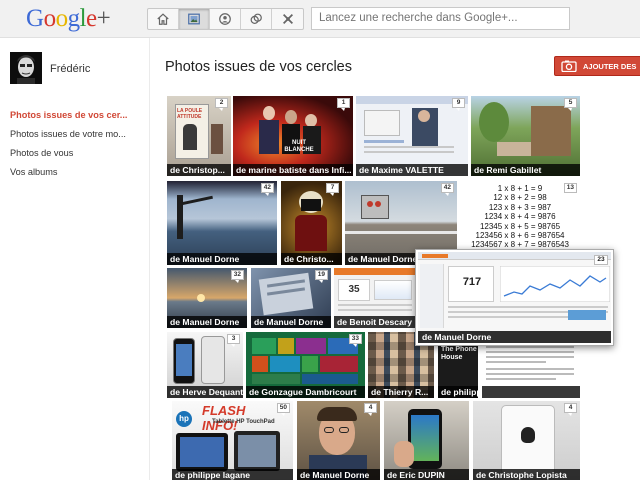  I want to click on stat-box: 35, so click(354, 290).